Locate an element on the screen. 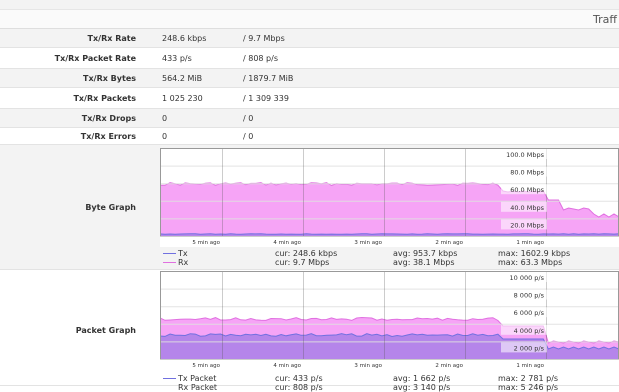 Image resolution: width=619 pixels, height=392 pixels. stat-label: Tx/Rx Packets is located at coordinates (104, 98).